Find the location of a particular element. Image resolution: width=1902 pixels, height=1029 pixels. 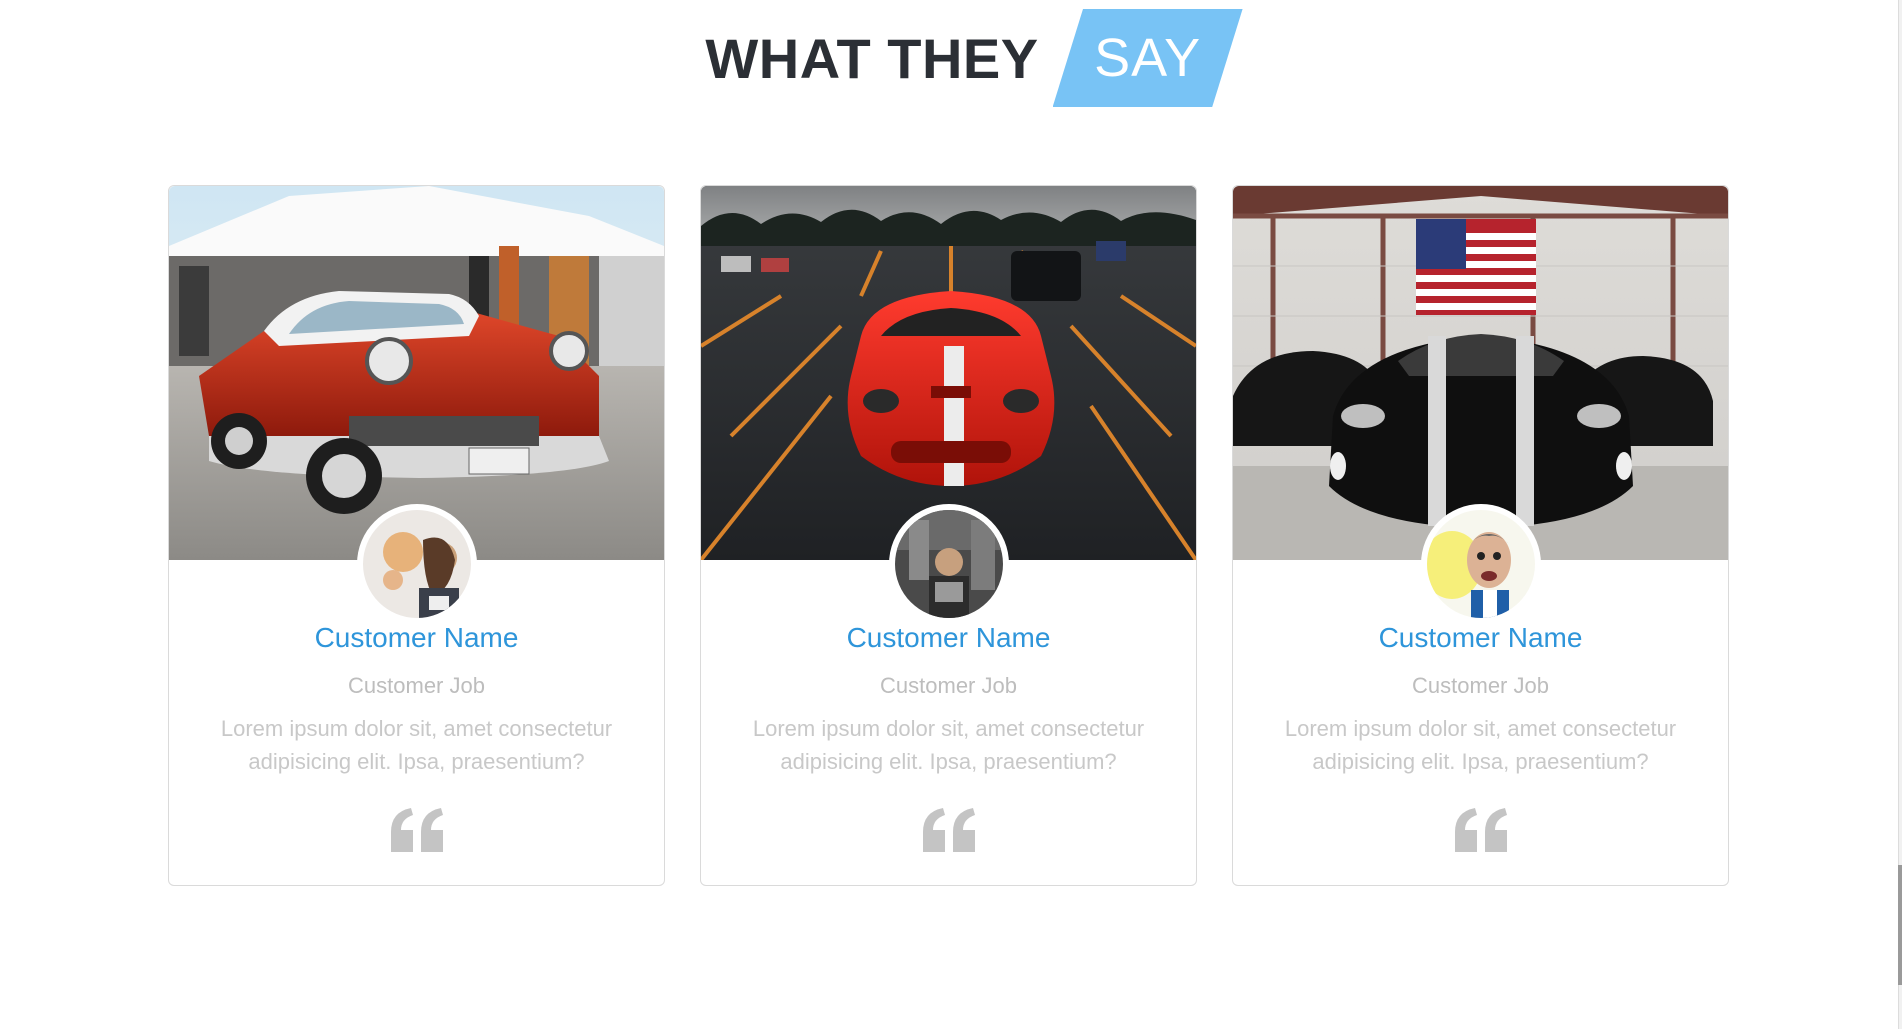

section-heading: WHAT THEY SAY is located at coordinates (949, 58).